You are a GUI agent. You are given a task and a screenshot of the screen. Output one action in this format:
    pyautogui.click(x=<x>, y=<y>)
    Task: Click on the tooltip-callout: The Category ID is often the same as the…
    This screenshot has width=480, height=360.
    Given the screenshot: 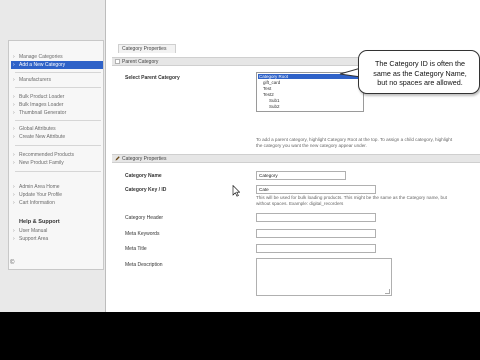 What is the action you would take?
    pyautogui.click(x=419, y=72)
    